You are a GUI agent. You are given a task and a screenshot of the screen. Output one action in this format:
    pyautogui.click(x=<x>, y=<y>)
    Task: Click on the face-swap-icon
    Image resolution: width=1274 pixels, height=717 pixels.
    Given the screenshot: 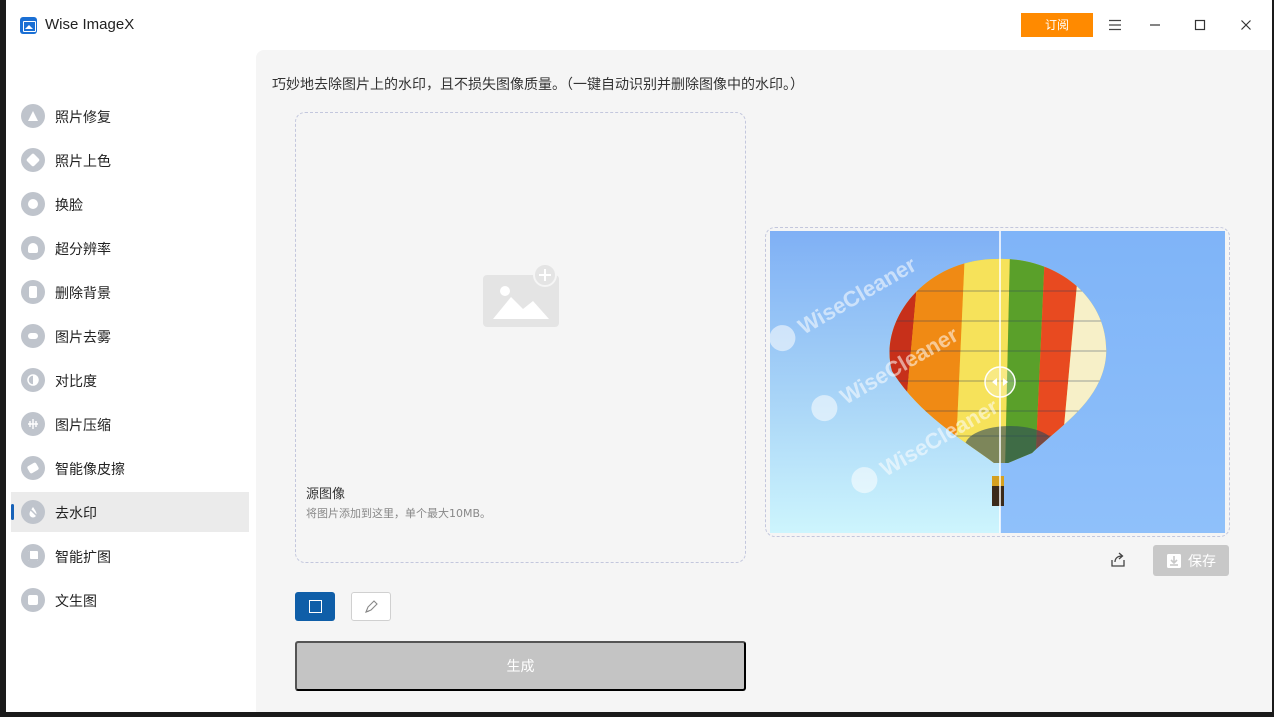 What is the action you would take?
    pyautogui.click(x=33, y=204)
    